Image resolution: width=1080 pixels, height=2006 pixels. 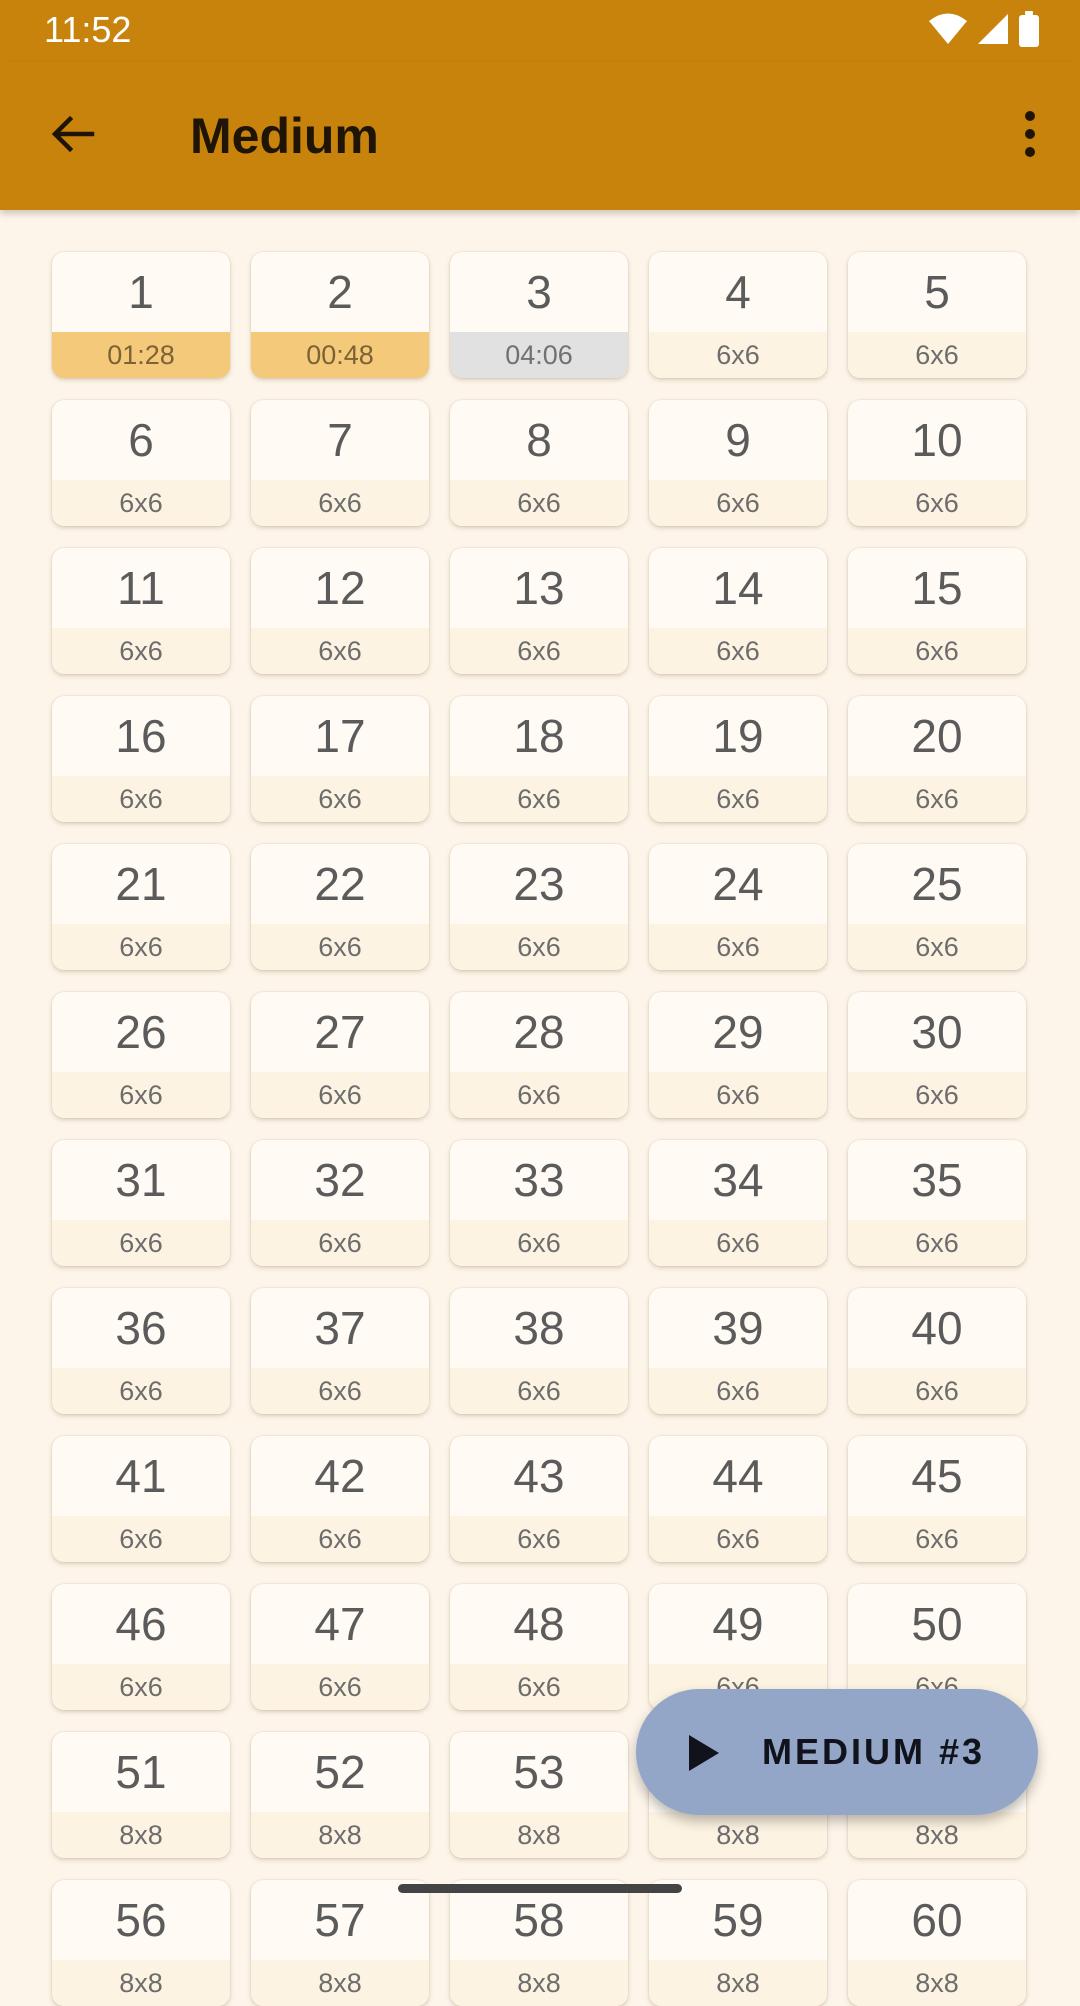 I want to click on level-number: 53, so click(x=539, y=1772).